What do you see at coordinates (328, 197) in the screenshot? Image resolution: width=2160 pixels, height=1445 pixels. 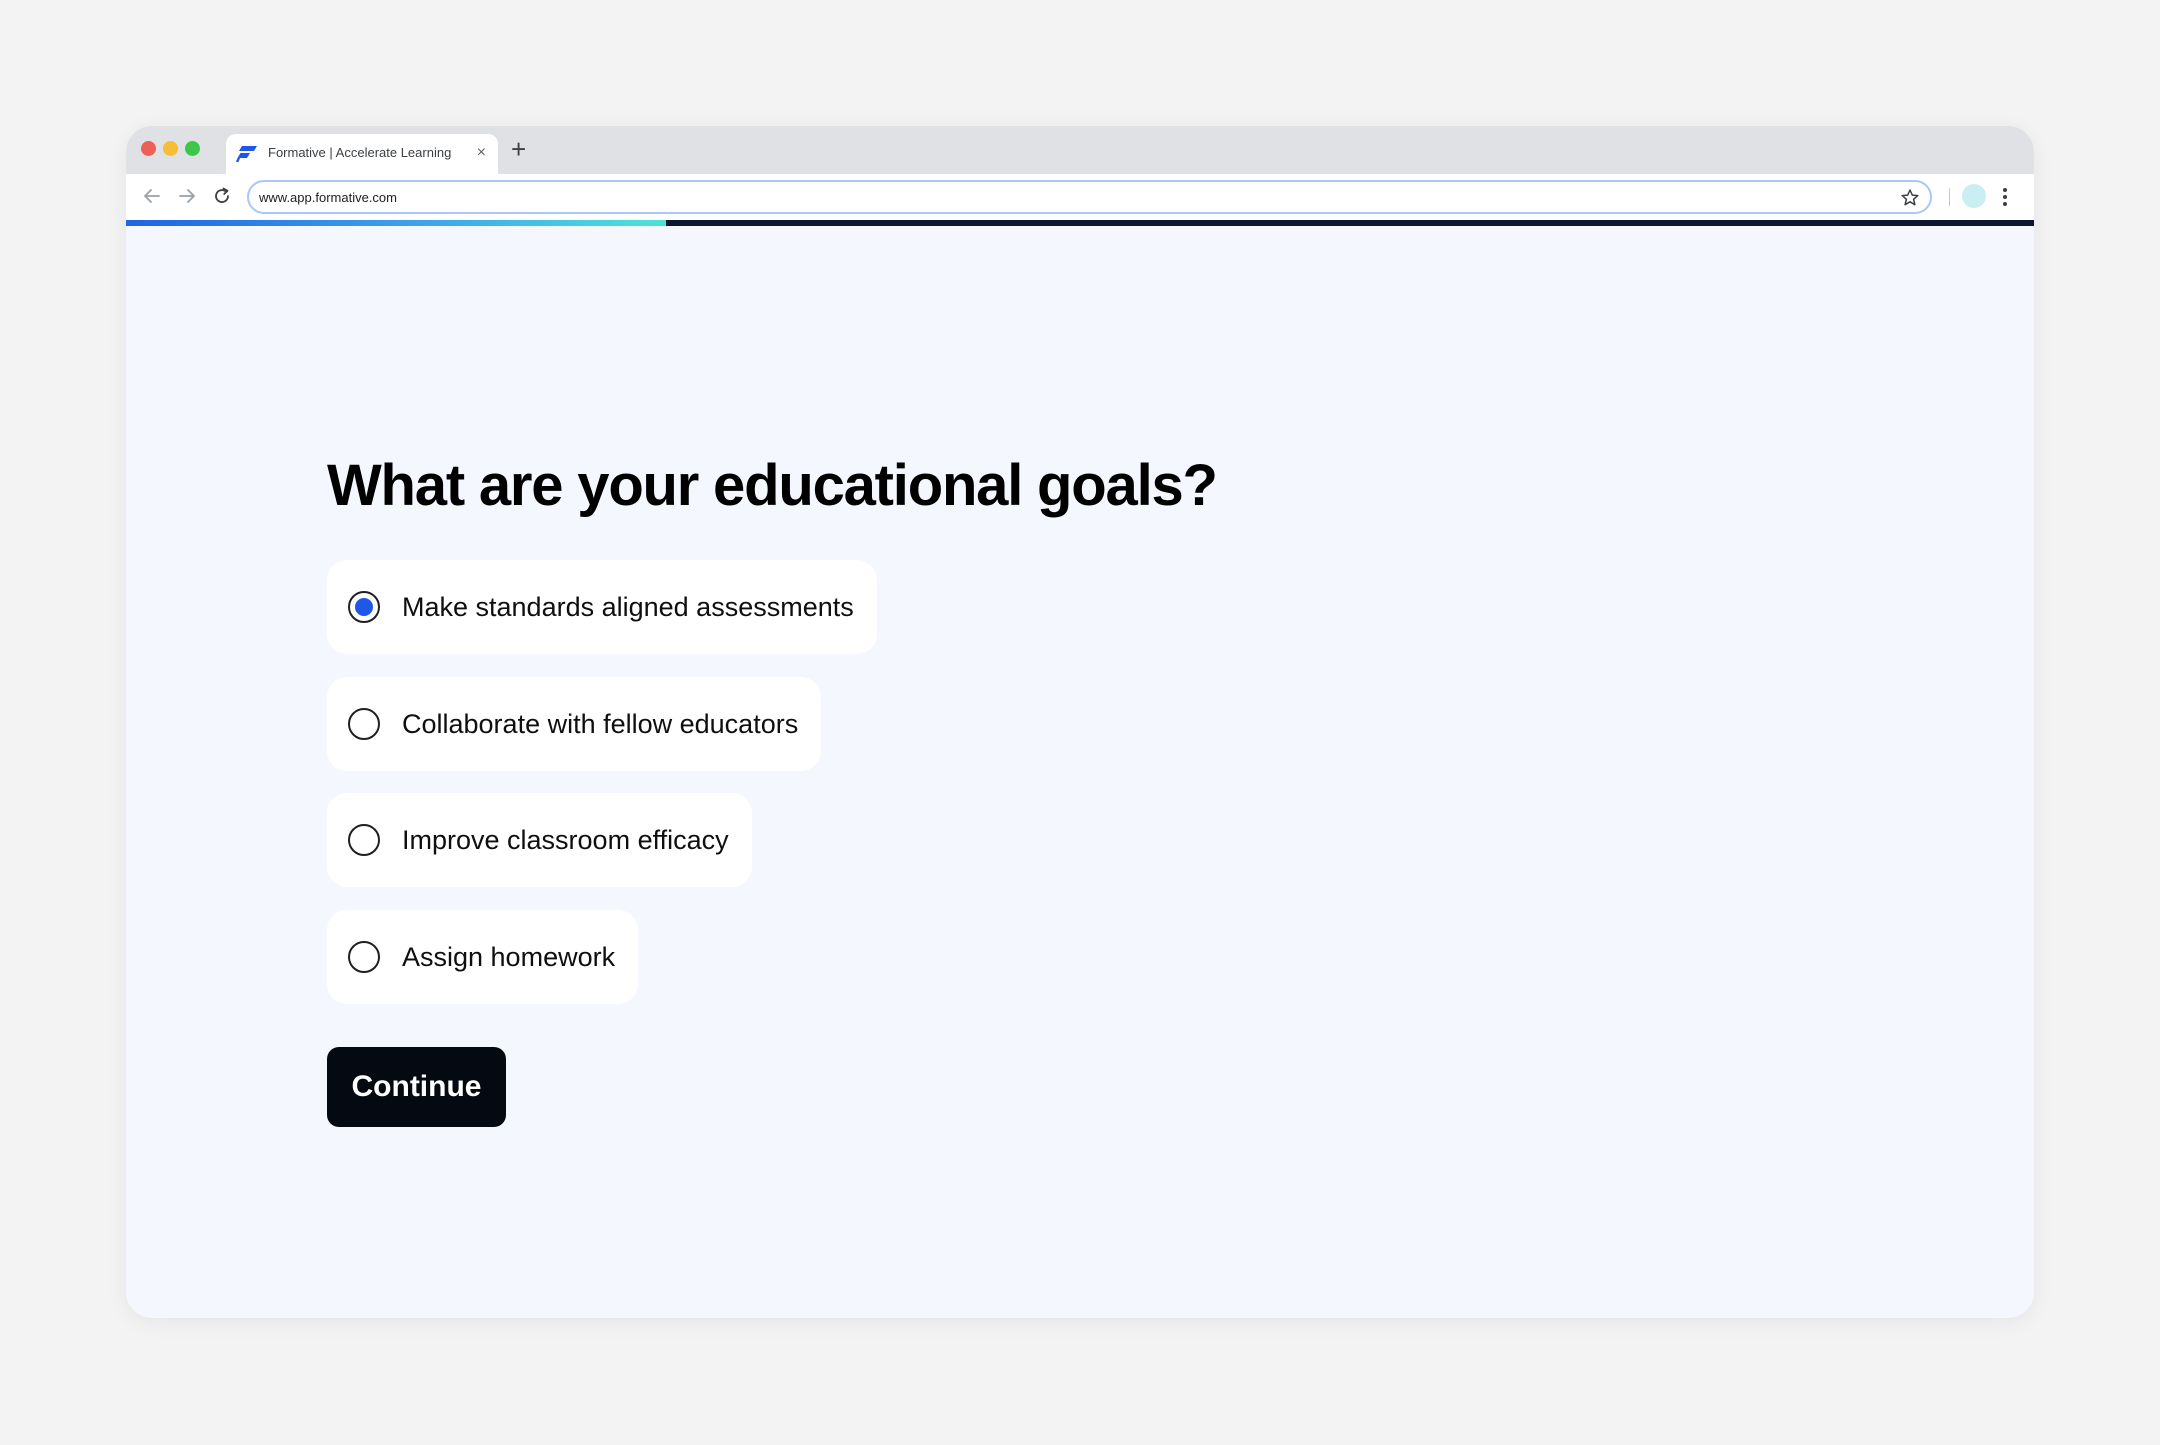 I see `url-text: www.app.formative.com` at bounding box center [328, 197].